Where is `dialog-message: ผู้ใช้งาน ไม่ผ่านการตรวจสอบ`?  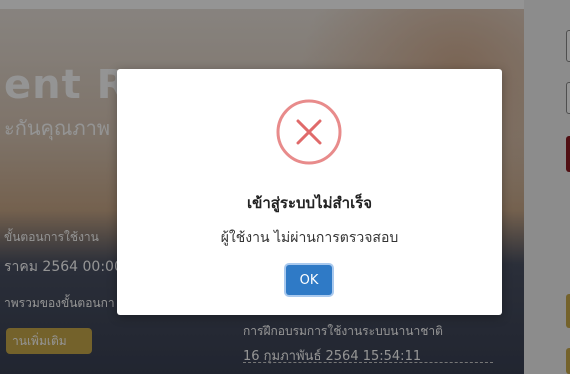 dialog-message: ผู้ใช้งาน ไม่ผ่านการตรวจสอบ is located at coordinates (309, 238).